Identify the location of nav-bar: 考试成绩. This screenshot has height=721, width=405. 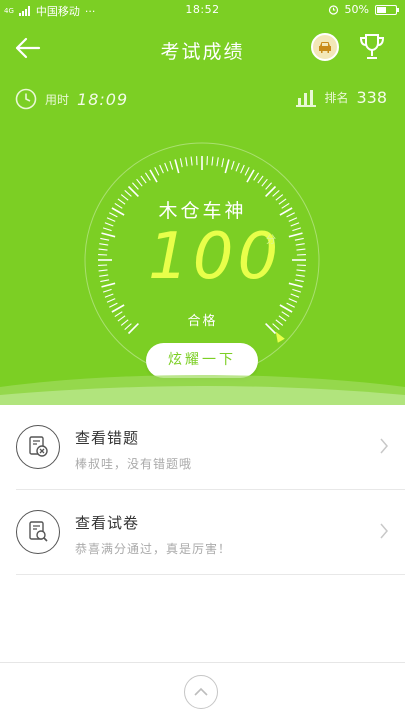
(202, 48).